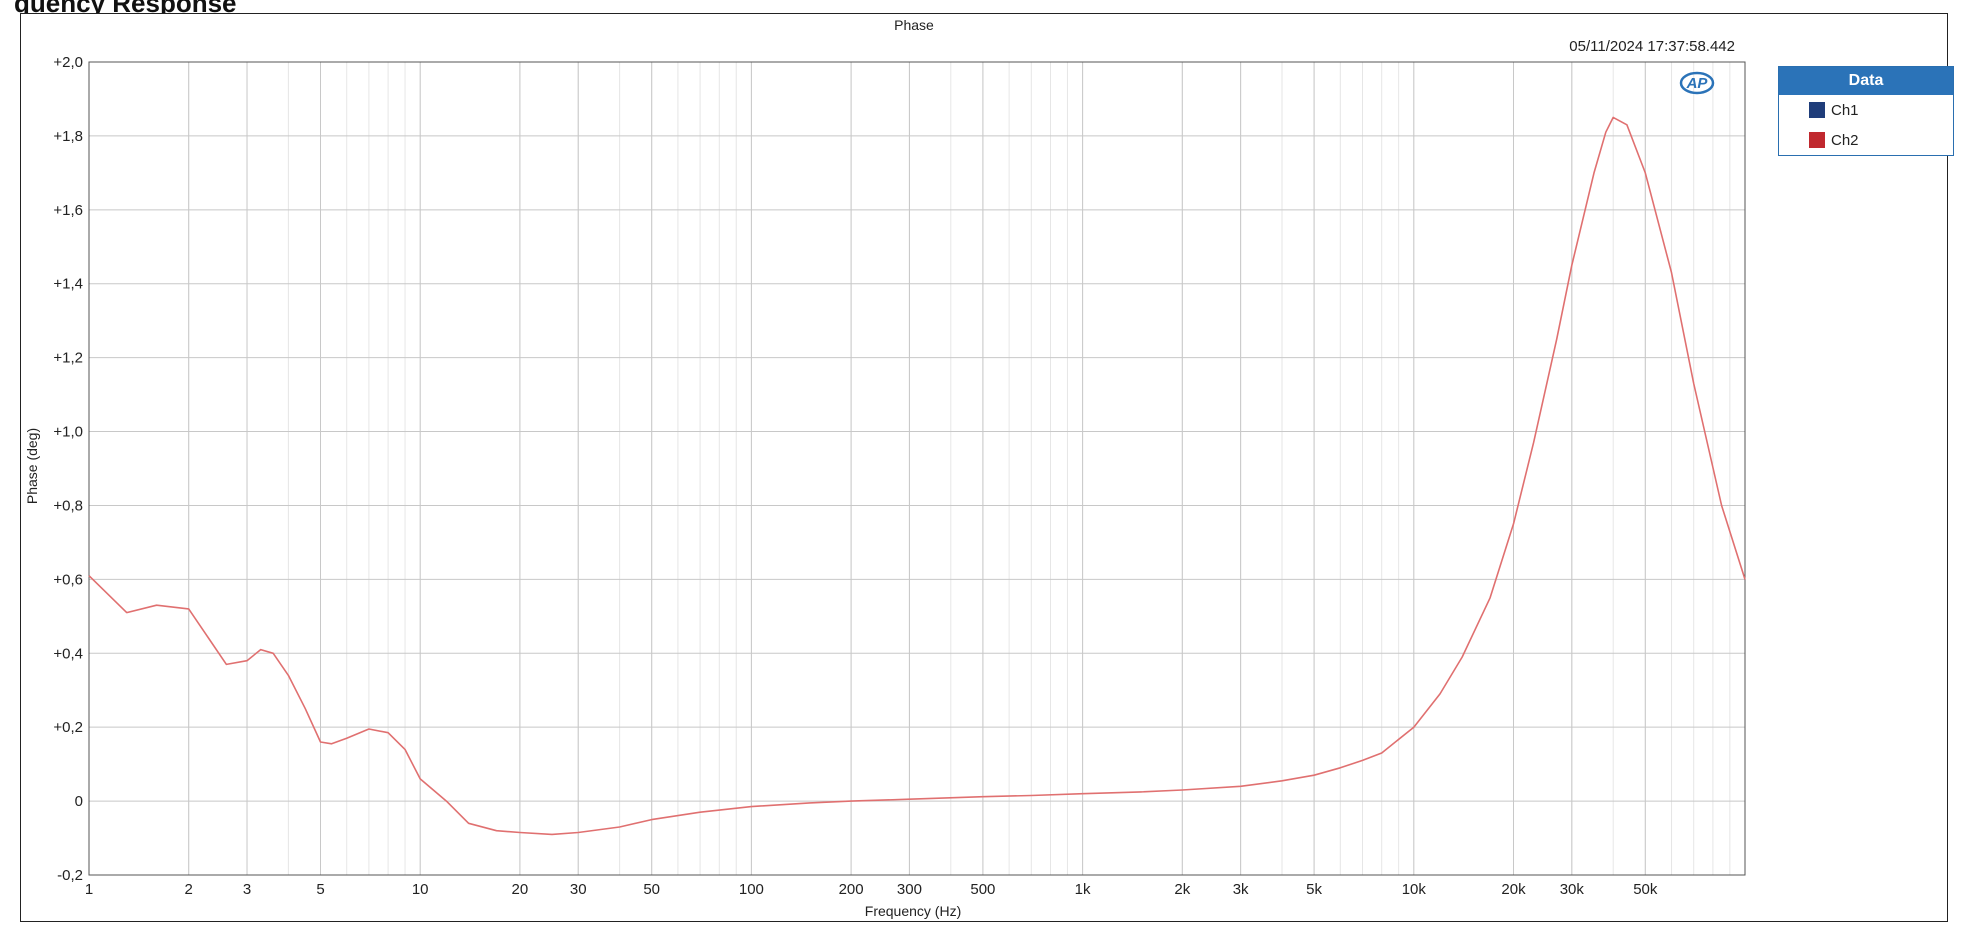 The width and height of the screenshot is (1970, 932). I want to click on ap-logo-icon: AP, so click(1697, 83).